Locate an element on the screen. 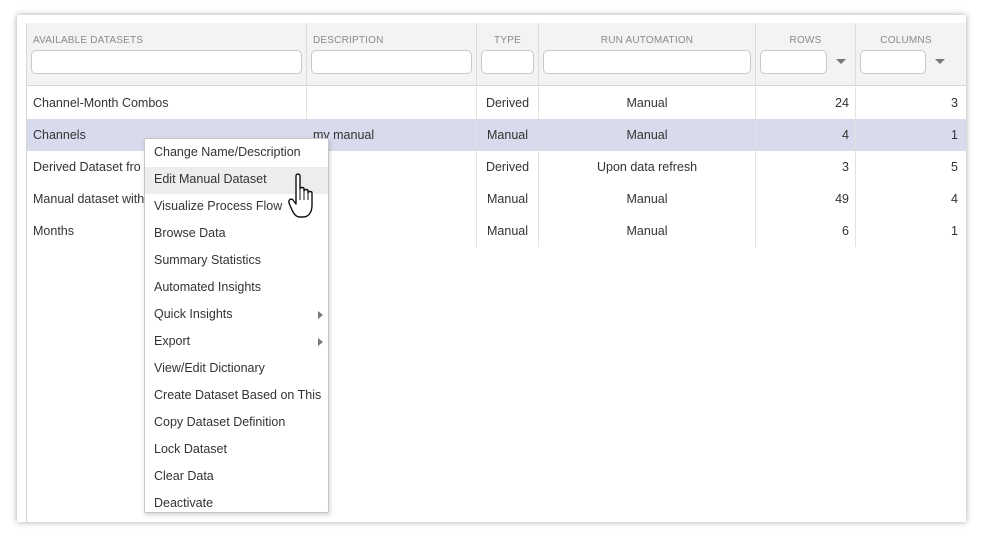 The width and height of the screenshot is (983, 540). columns-count-cell: 4 is located at coordinates (911, 199).